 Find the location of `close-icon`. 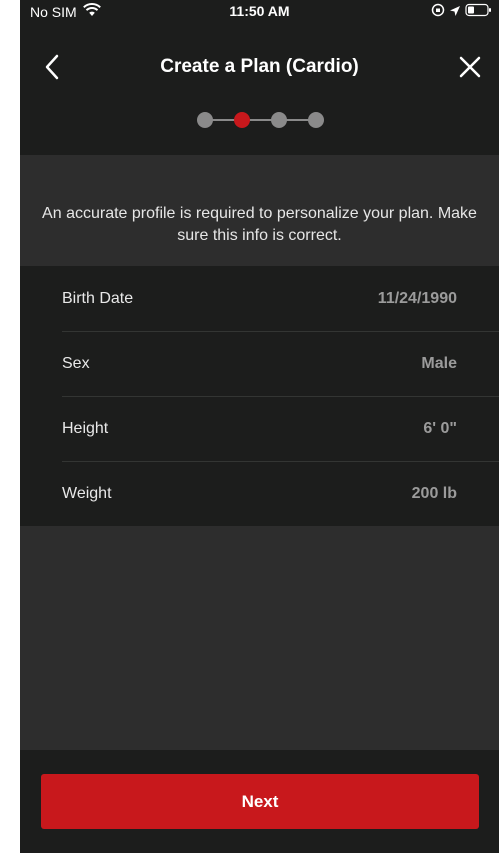

close-icon is located at coordinates (470, 67).